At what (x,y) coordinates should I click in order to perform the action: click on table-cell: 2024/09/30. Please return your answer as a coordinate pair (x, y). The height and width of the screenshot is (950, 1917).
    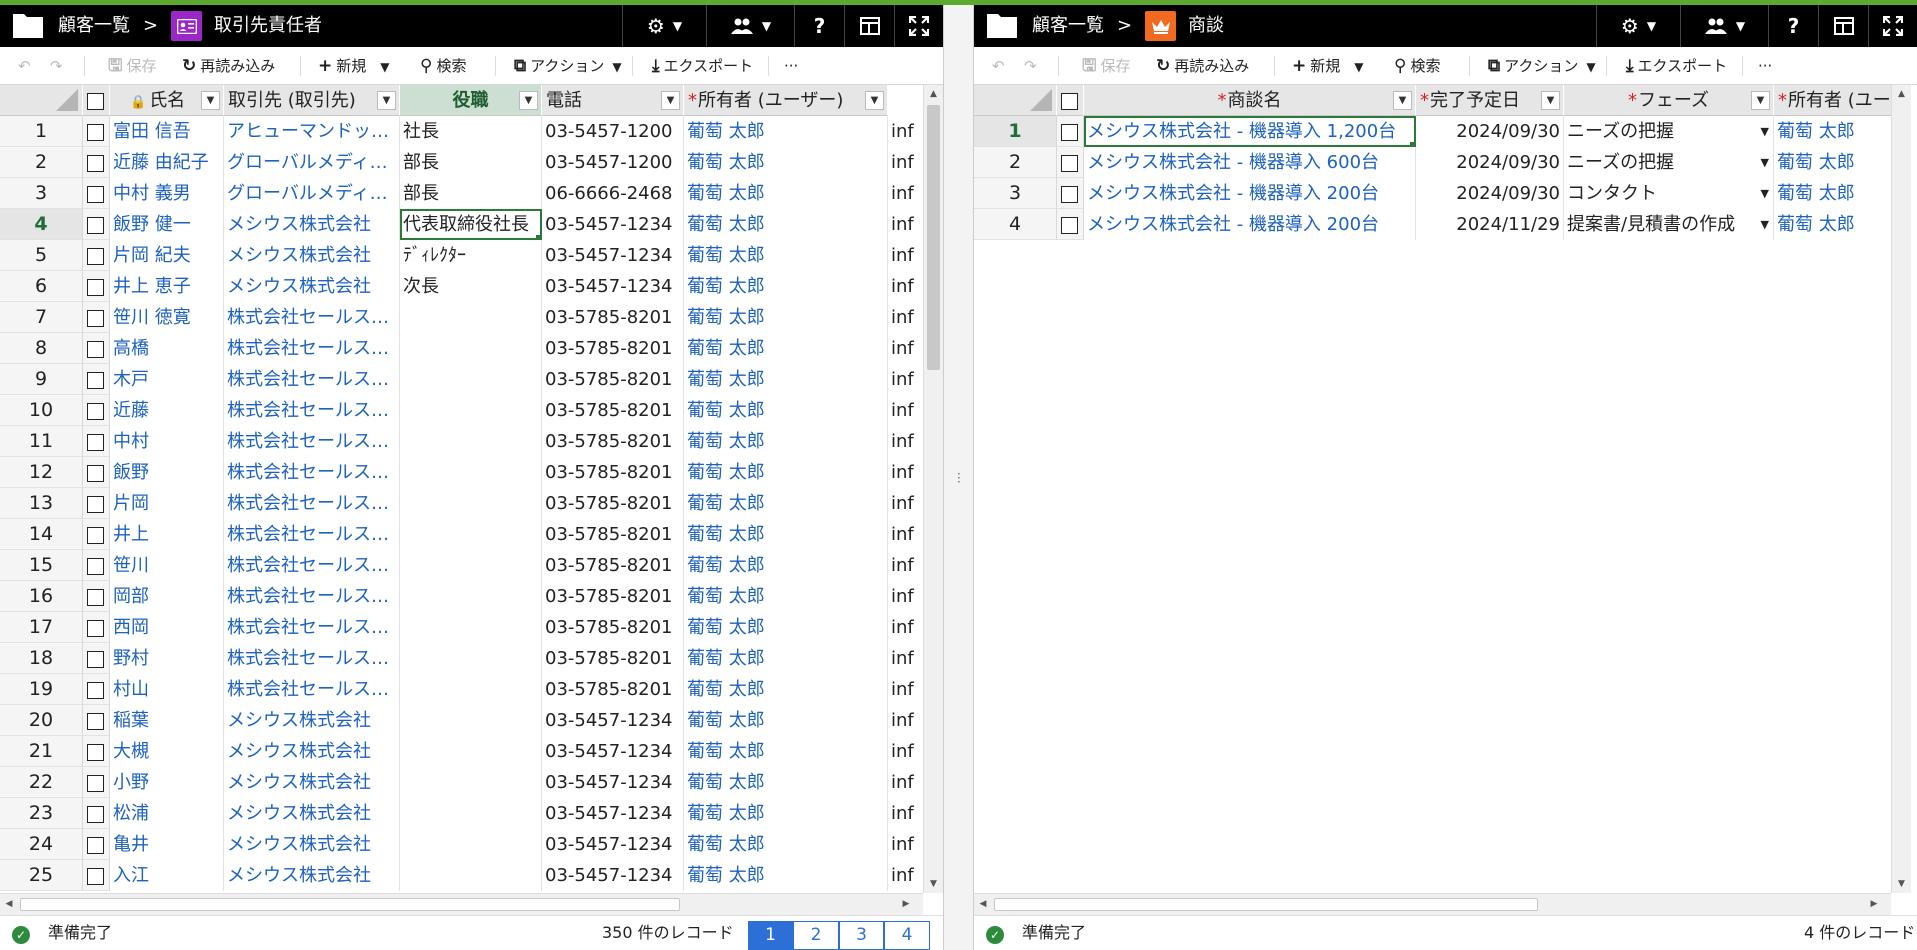
    Looking at the image, I should click on (1490, 162).